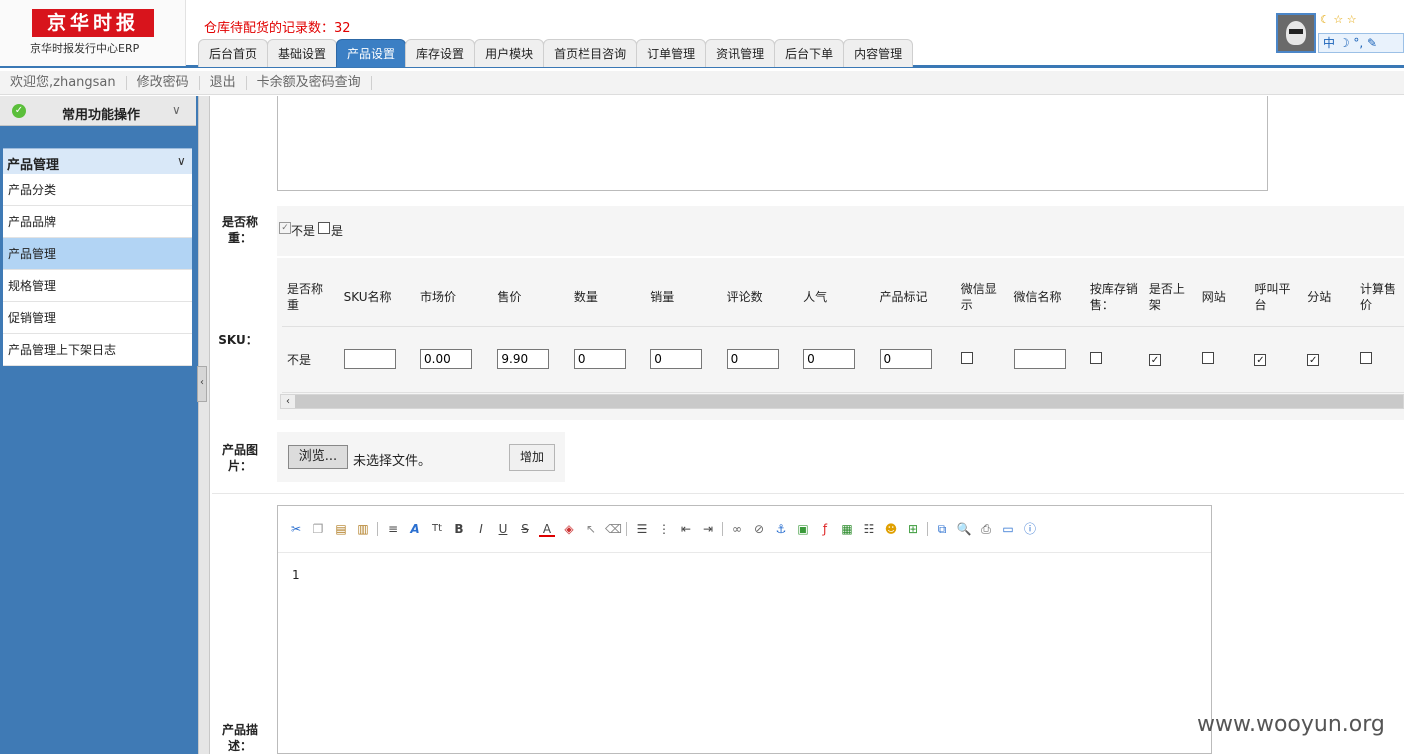  Describe the element at coordinates (97, 222) in the screenshot. I see `sidebar-item-1: 产品品牌` at that location.